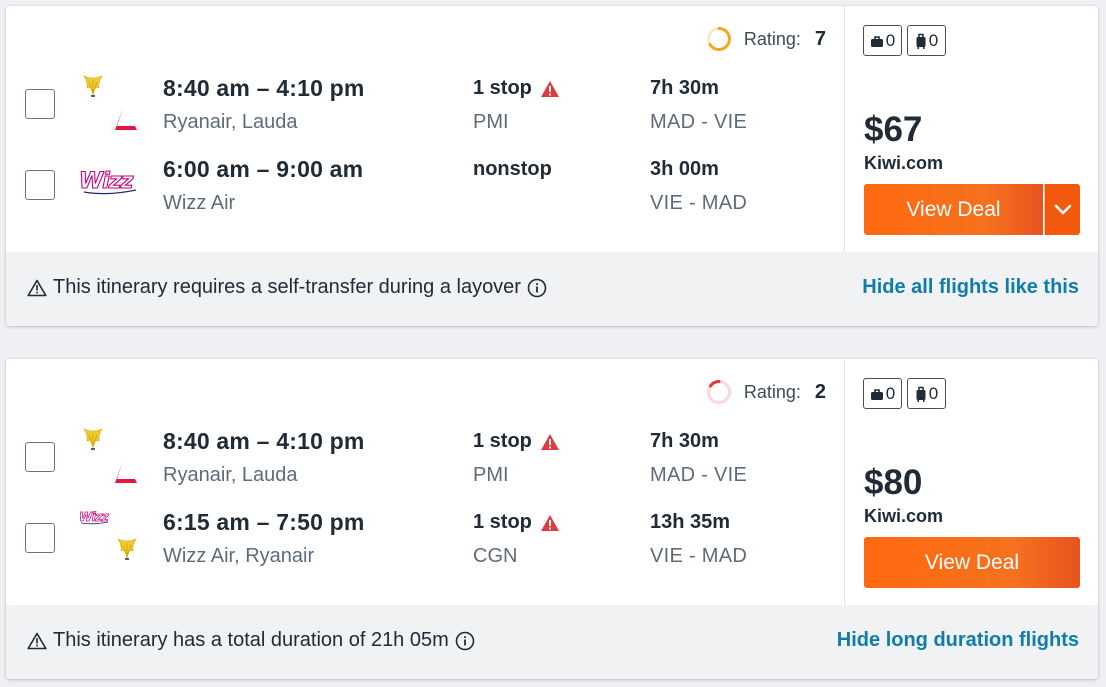  What do you see at coordinates (199, 203) in the screenshot?
I see `leg-airline: Wizz Air` at bounding box center [199, 203].